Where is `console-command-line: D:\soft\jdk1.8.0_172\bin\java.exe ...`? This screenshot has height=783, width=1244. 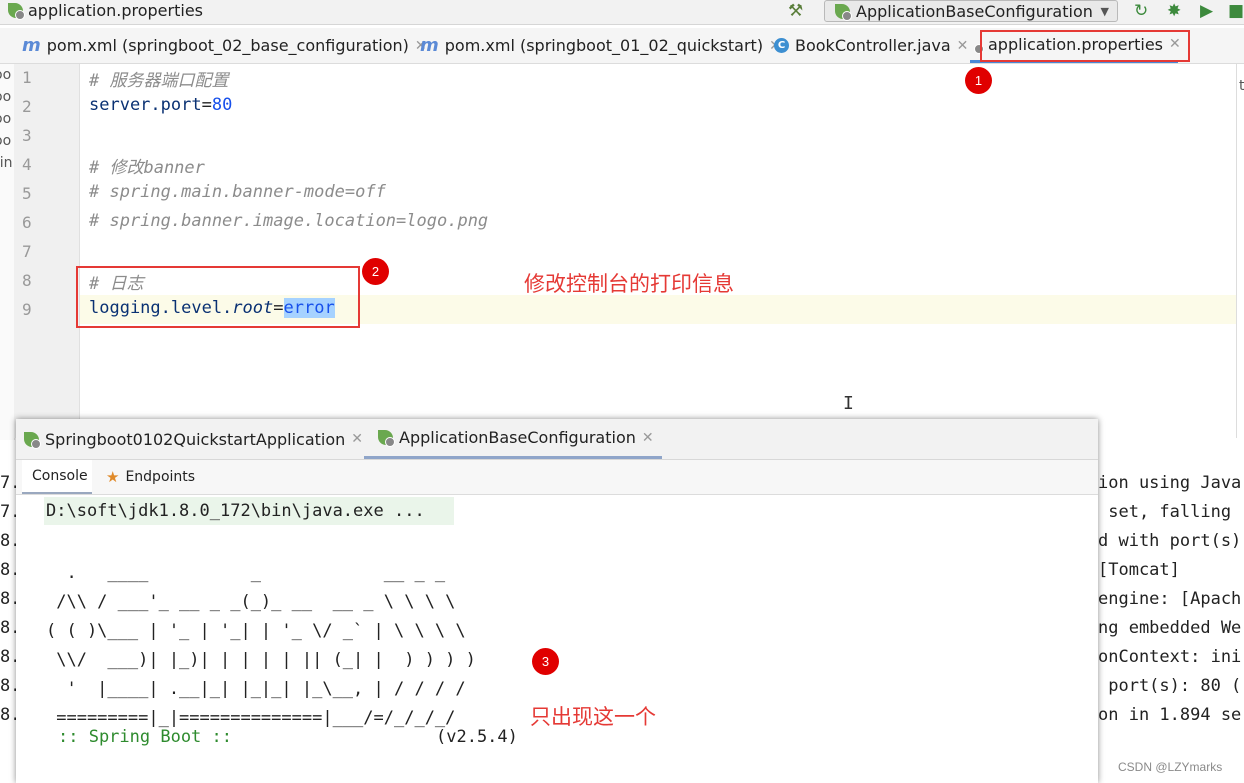 console-command-line: D:\soft\jdk1.8.0_172\bin\java.exe ... is located at coordinates (249, 511).